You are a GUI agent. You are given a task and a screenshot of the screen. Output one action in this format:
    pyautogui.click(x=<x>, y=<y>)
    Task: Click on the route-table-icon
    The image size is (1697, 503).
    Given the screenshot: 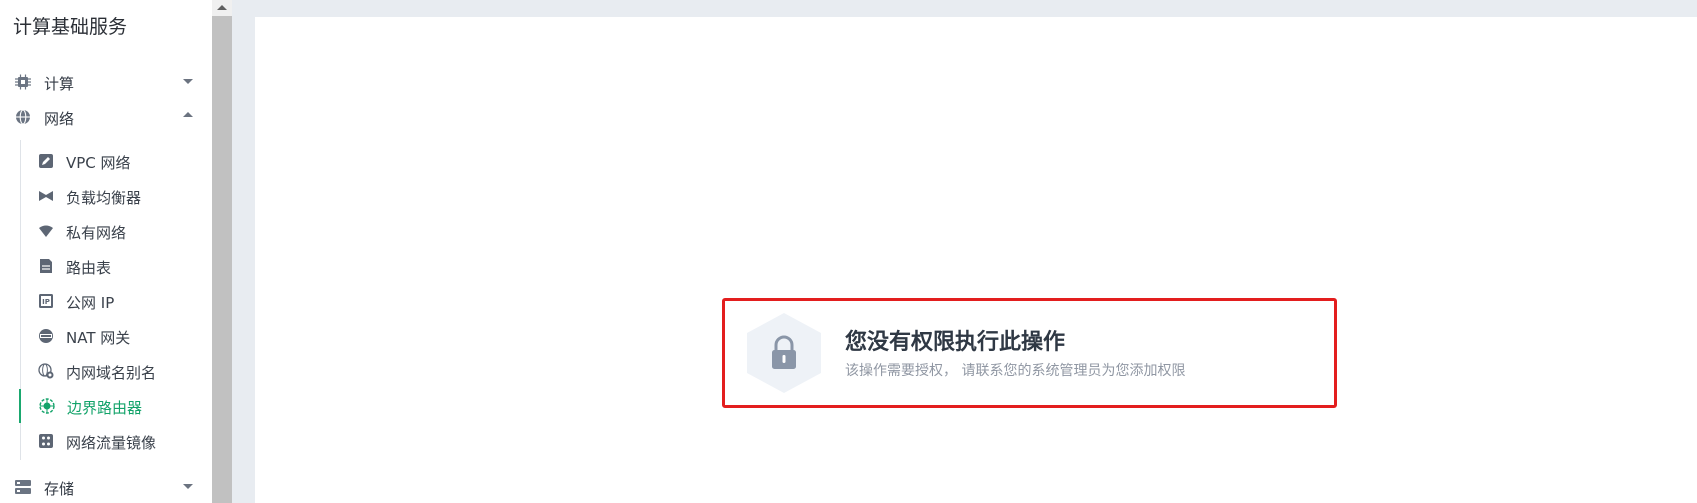 What is the action you would take?
    pyautogui.click(x=46, y=266)
    